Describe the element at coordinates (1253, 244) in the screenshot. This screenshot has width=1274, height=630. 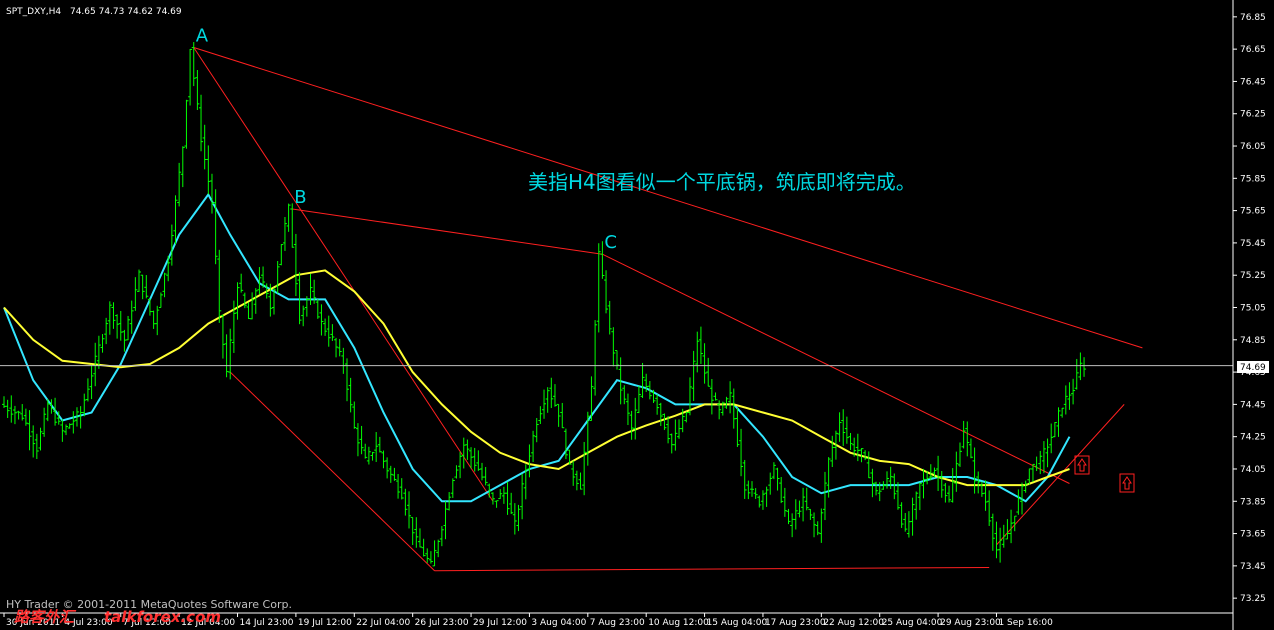
I see `y-tick-label: 75.45` at that location.